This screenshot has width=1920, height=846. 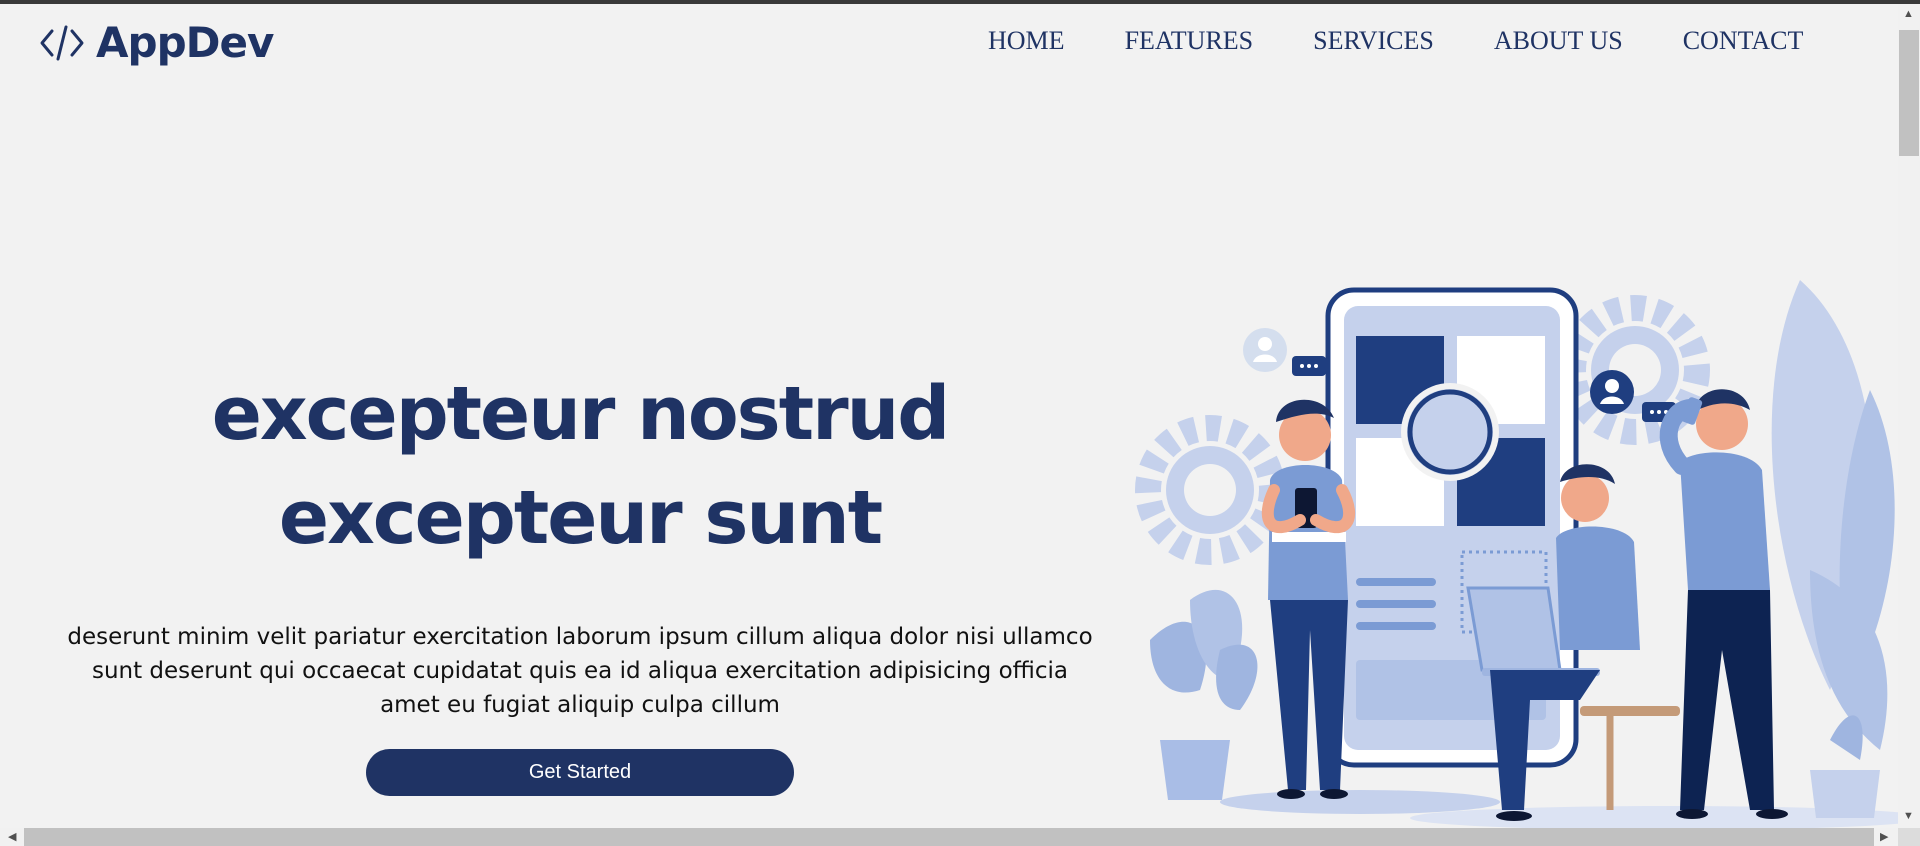 What do you see at coordinates (1743, 41) in the screenshot?
I see `nav-contact: CONTACT` at bounding box center [1743, 41].